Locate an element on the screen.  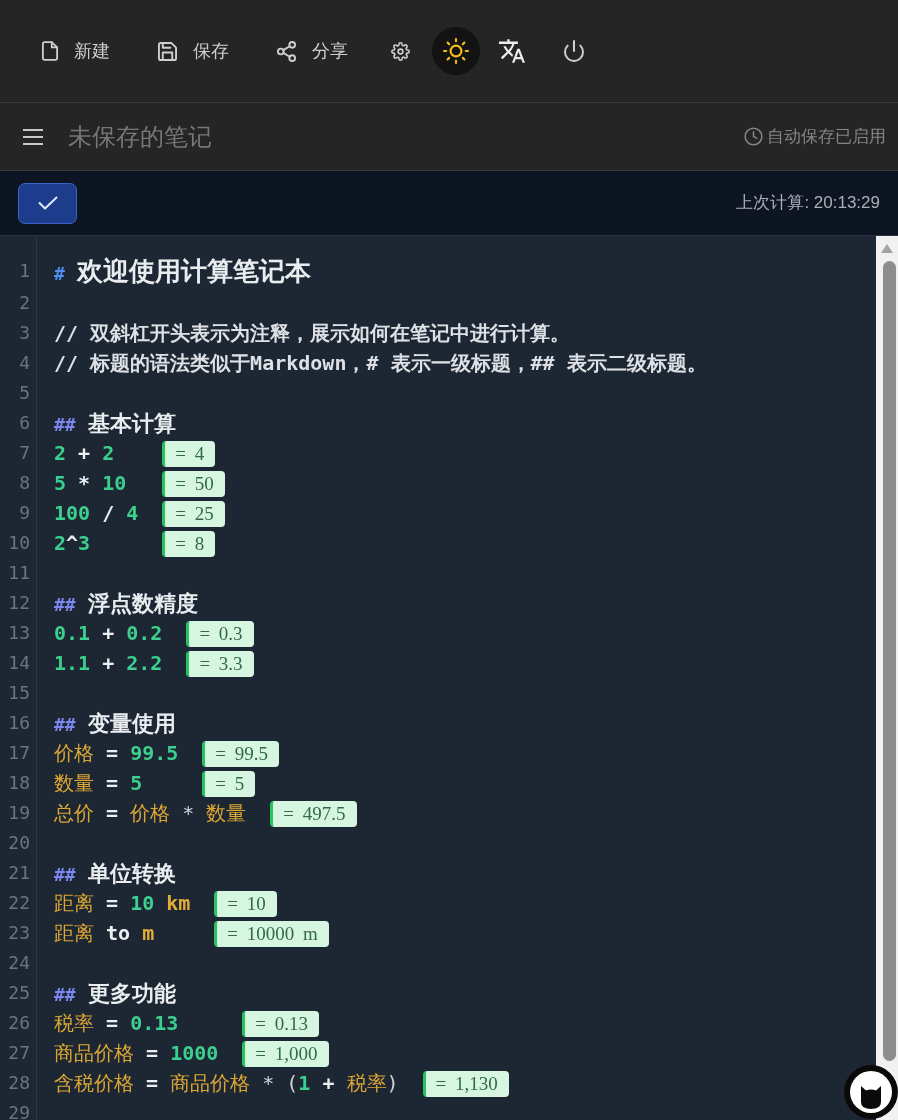
sun-icon is located at coordinates (456, 51).